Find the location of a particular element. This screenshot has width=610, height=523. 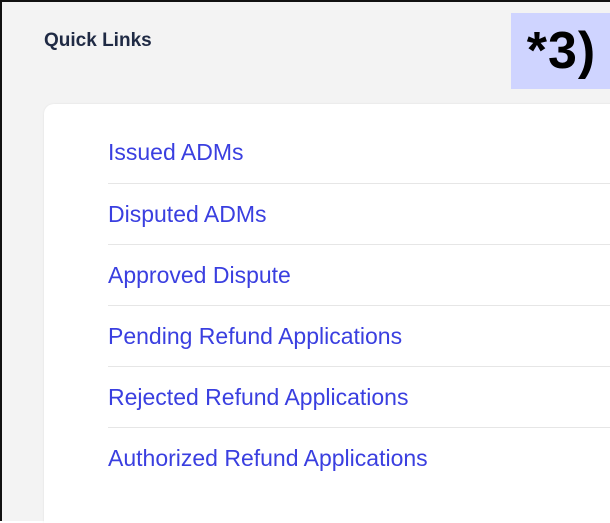

list-item: Authorized Refund Applications is located at coordinates (359, 458).